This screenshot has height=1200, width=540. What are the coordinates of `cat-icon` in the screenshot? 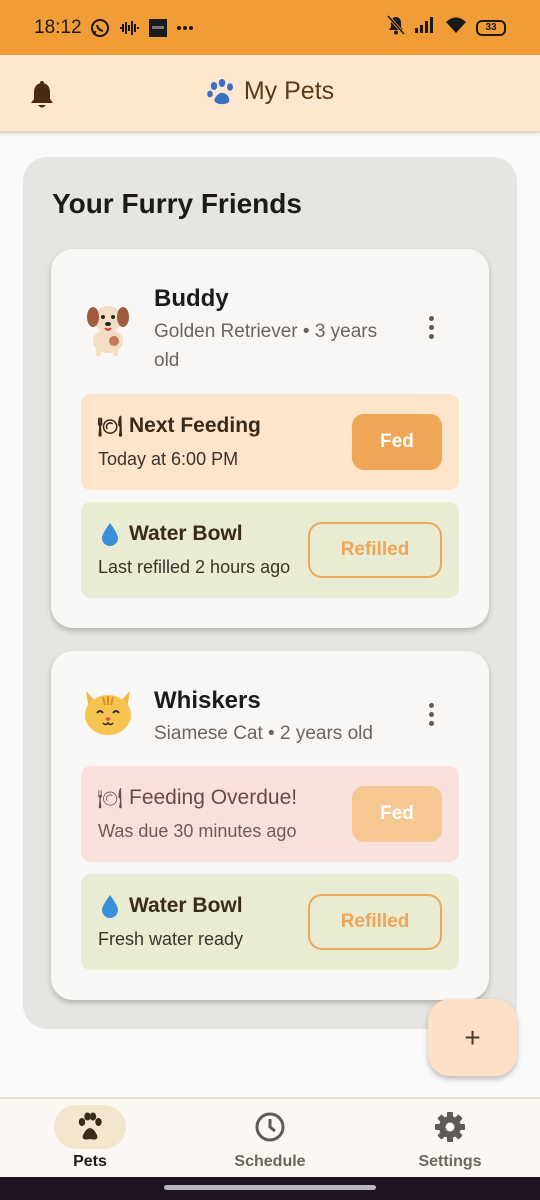 It's located at (108, 713).